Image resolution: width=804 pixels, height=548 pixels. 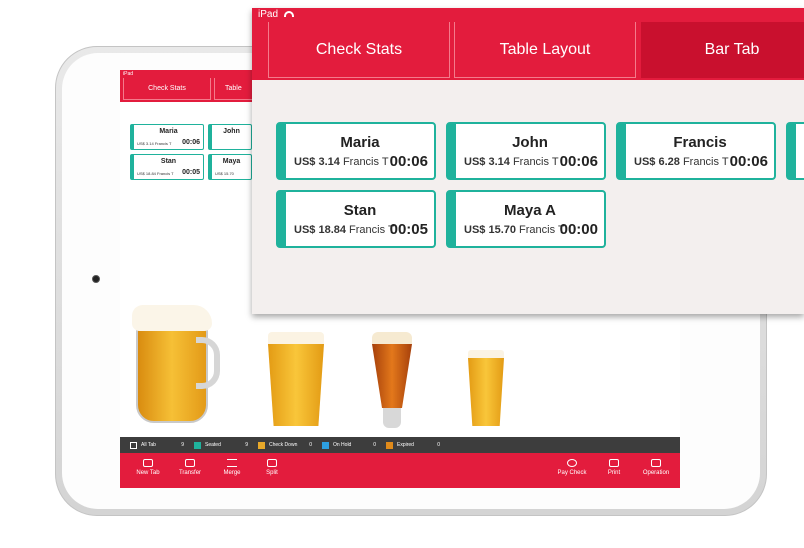 What do you see at coordinates (154, 143) in the screenshot?
I see `card-amount: US$ 3.14 Francis T` at bounding box center [154, 143].